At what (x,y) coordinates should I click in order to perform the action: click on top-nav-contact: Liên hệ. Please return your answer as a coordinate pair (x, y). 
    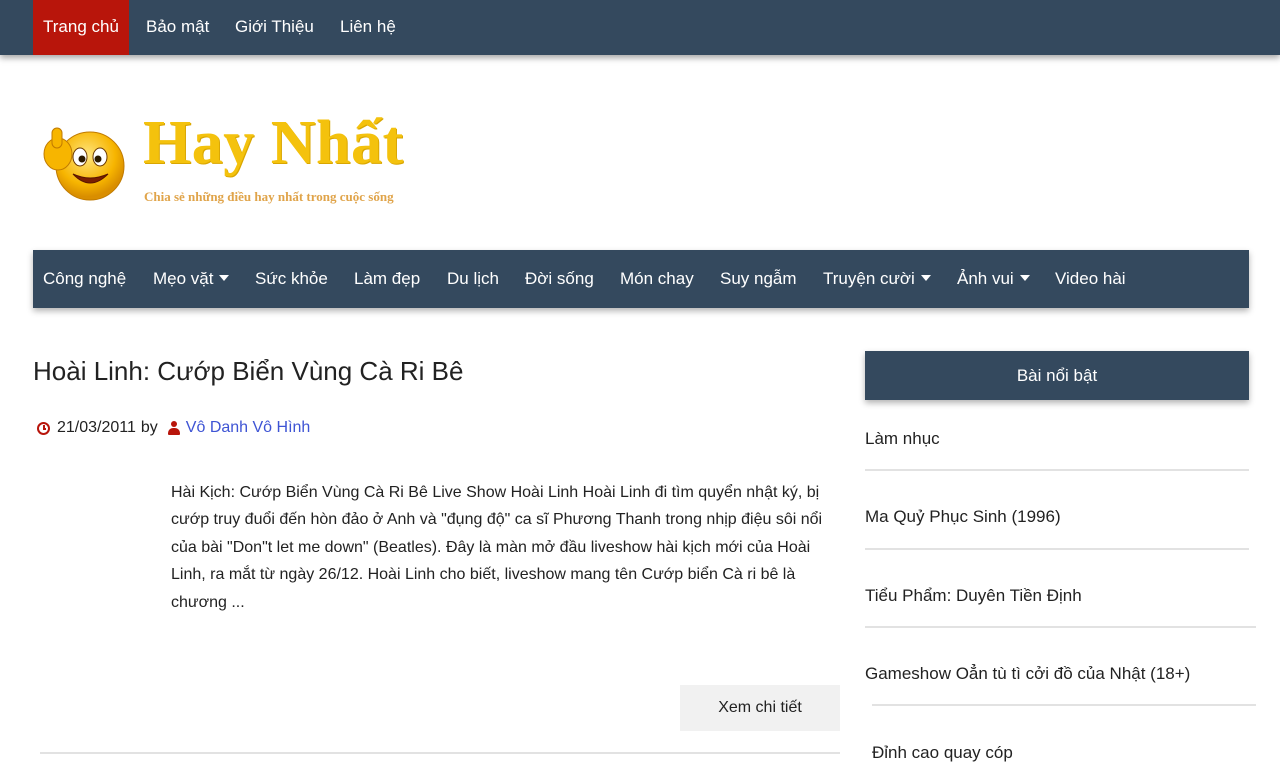
    Looking at the image, I should click on (368, 27).